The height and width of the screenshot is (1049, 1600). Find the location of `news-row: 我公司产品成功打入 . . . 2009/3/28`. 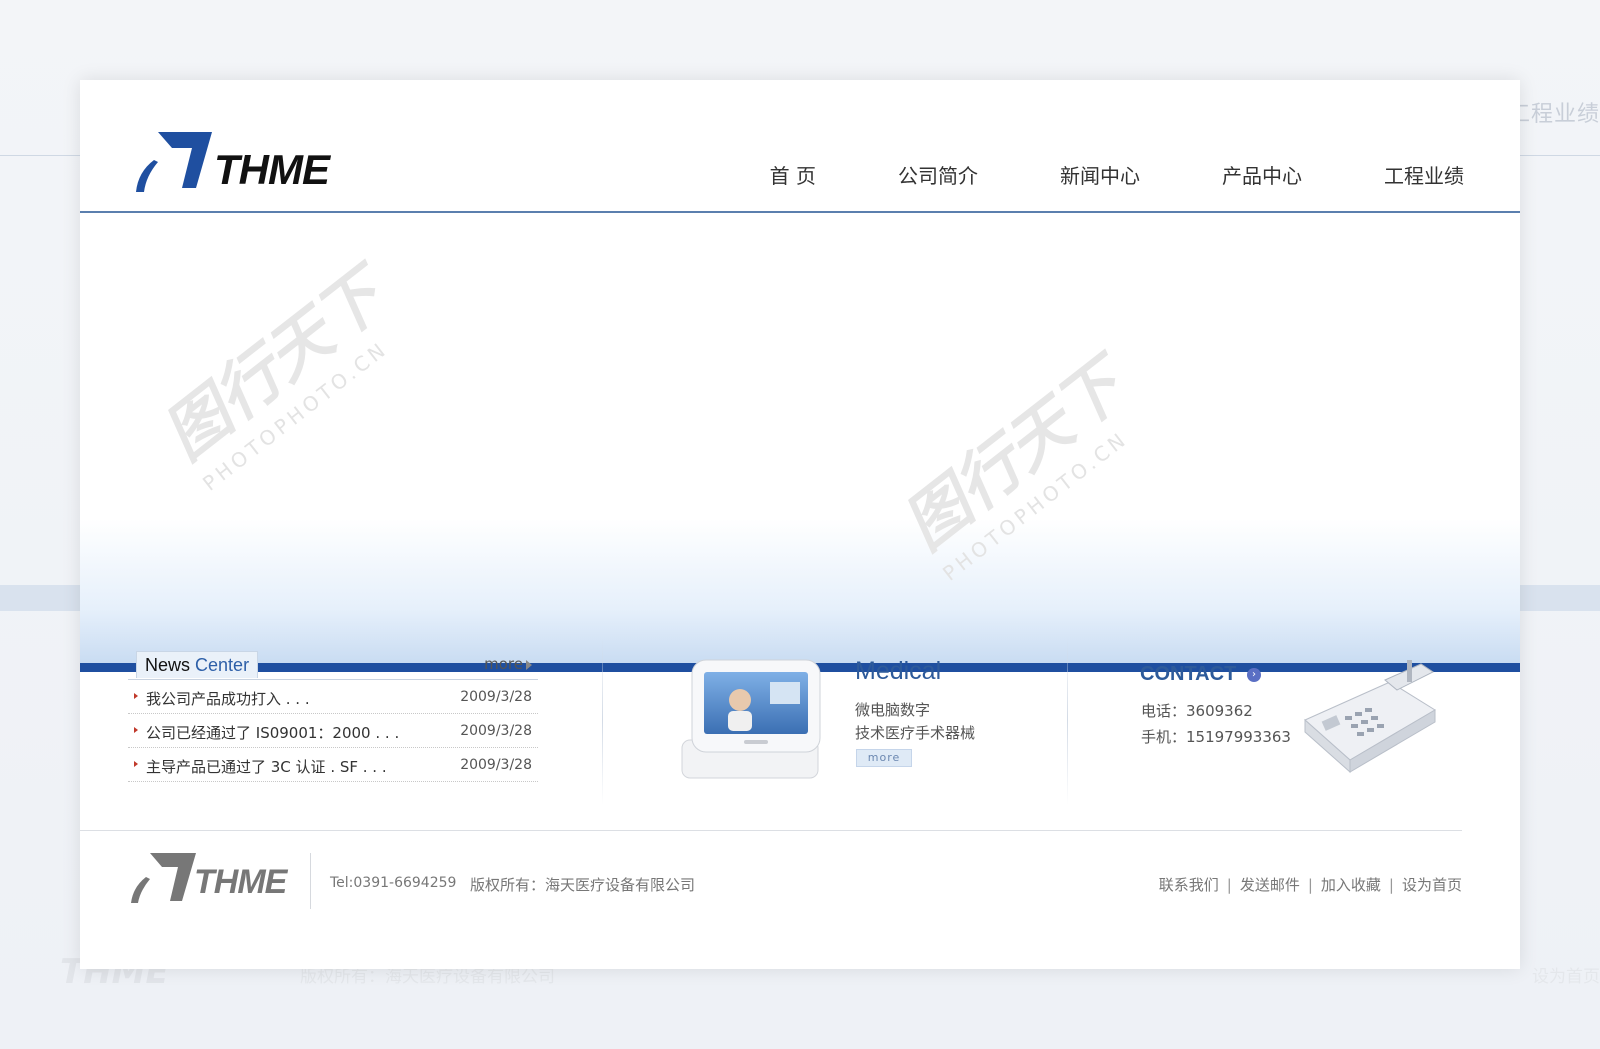

news-row: 我公司产品成功打入 . . . 2009/3/28 is located at coordinates (333, 697).